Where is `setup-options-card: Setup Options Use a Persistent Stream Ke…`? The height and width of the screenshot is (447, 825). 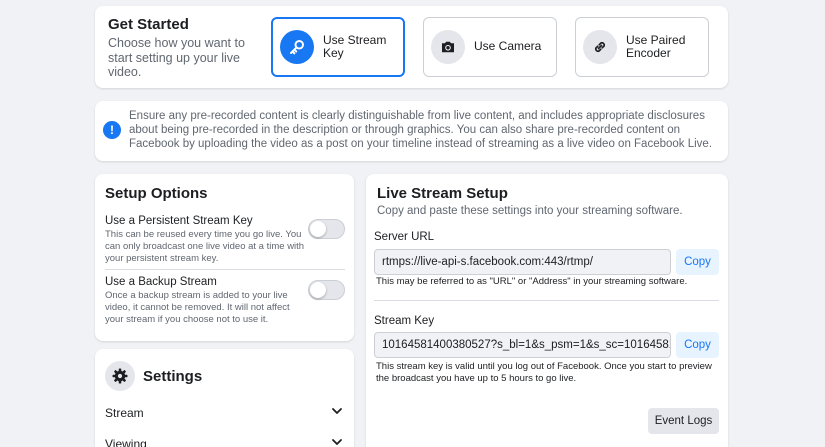
setup-options-card: Setup Options Use a Persistent Stream Ke… is located at coordinates (224, 257).